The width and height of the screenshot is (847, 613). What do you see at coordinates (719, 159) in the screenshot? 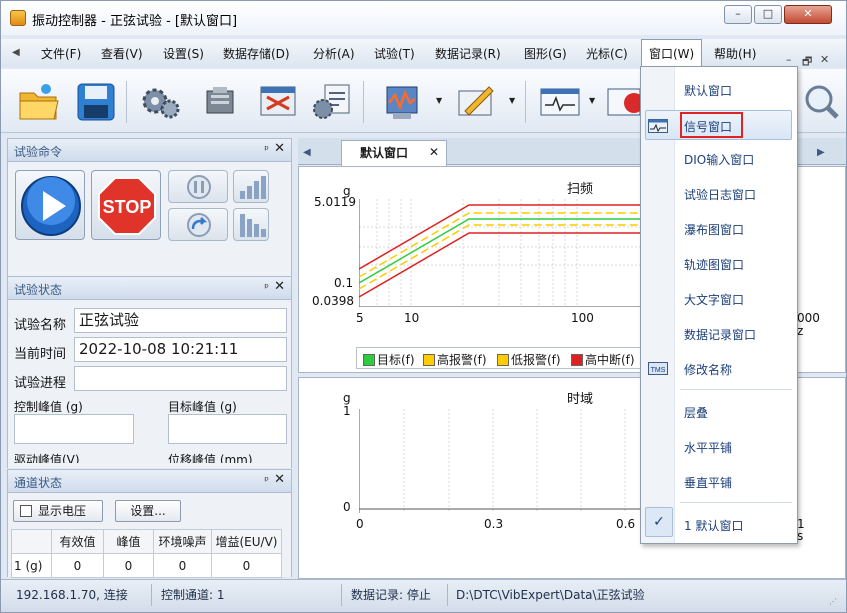
I see `menu-item-dio-input-window: DIO输入窗口` at bounding box center [719, 159].